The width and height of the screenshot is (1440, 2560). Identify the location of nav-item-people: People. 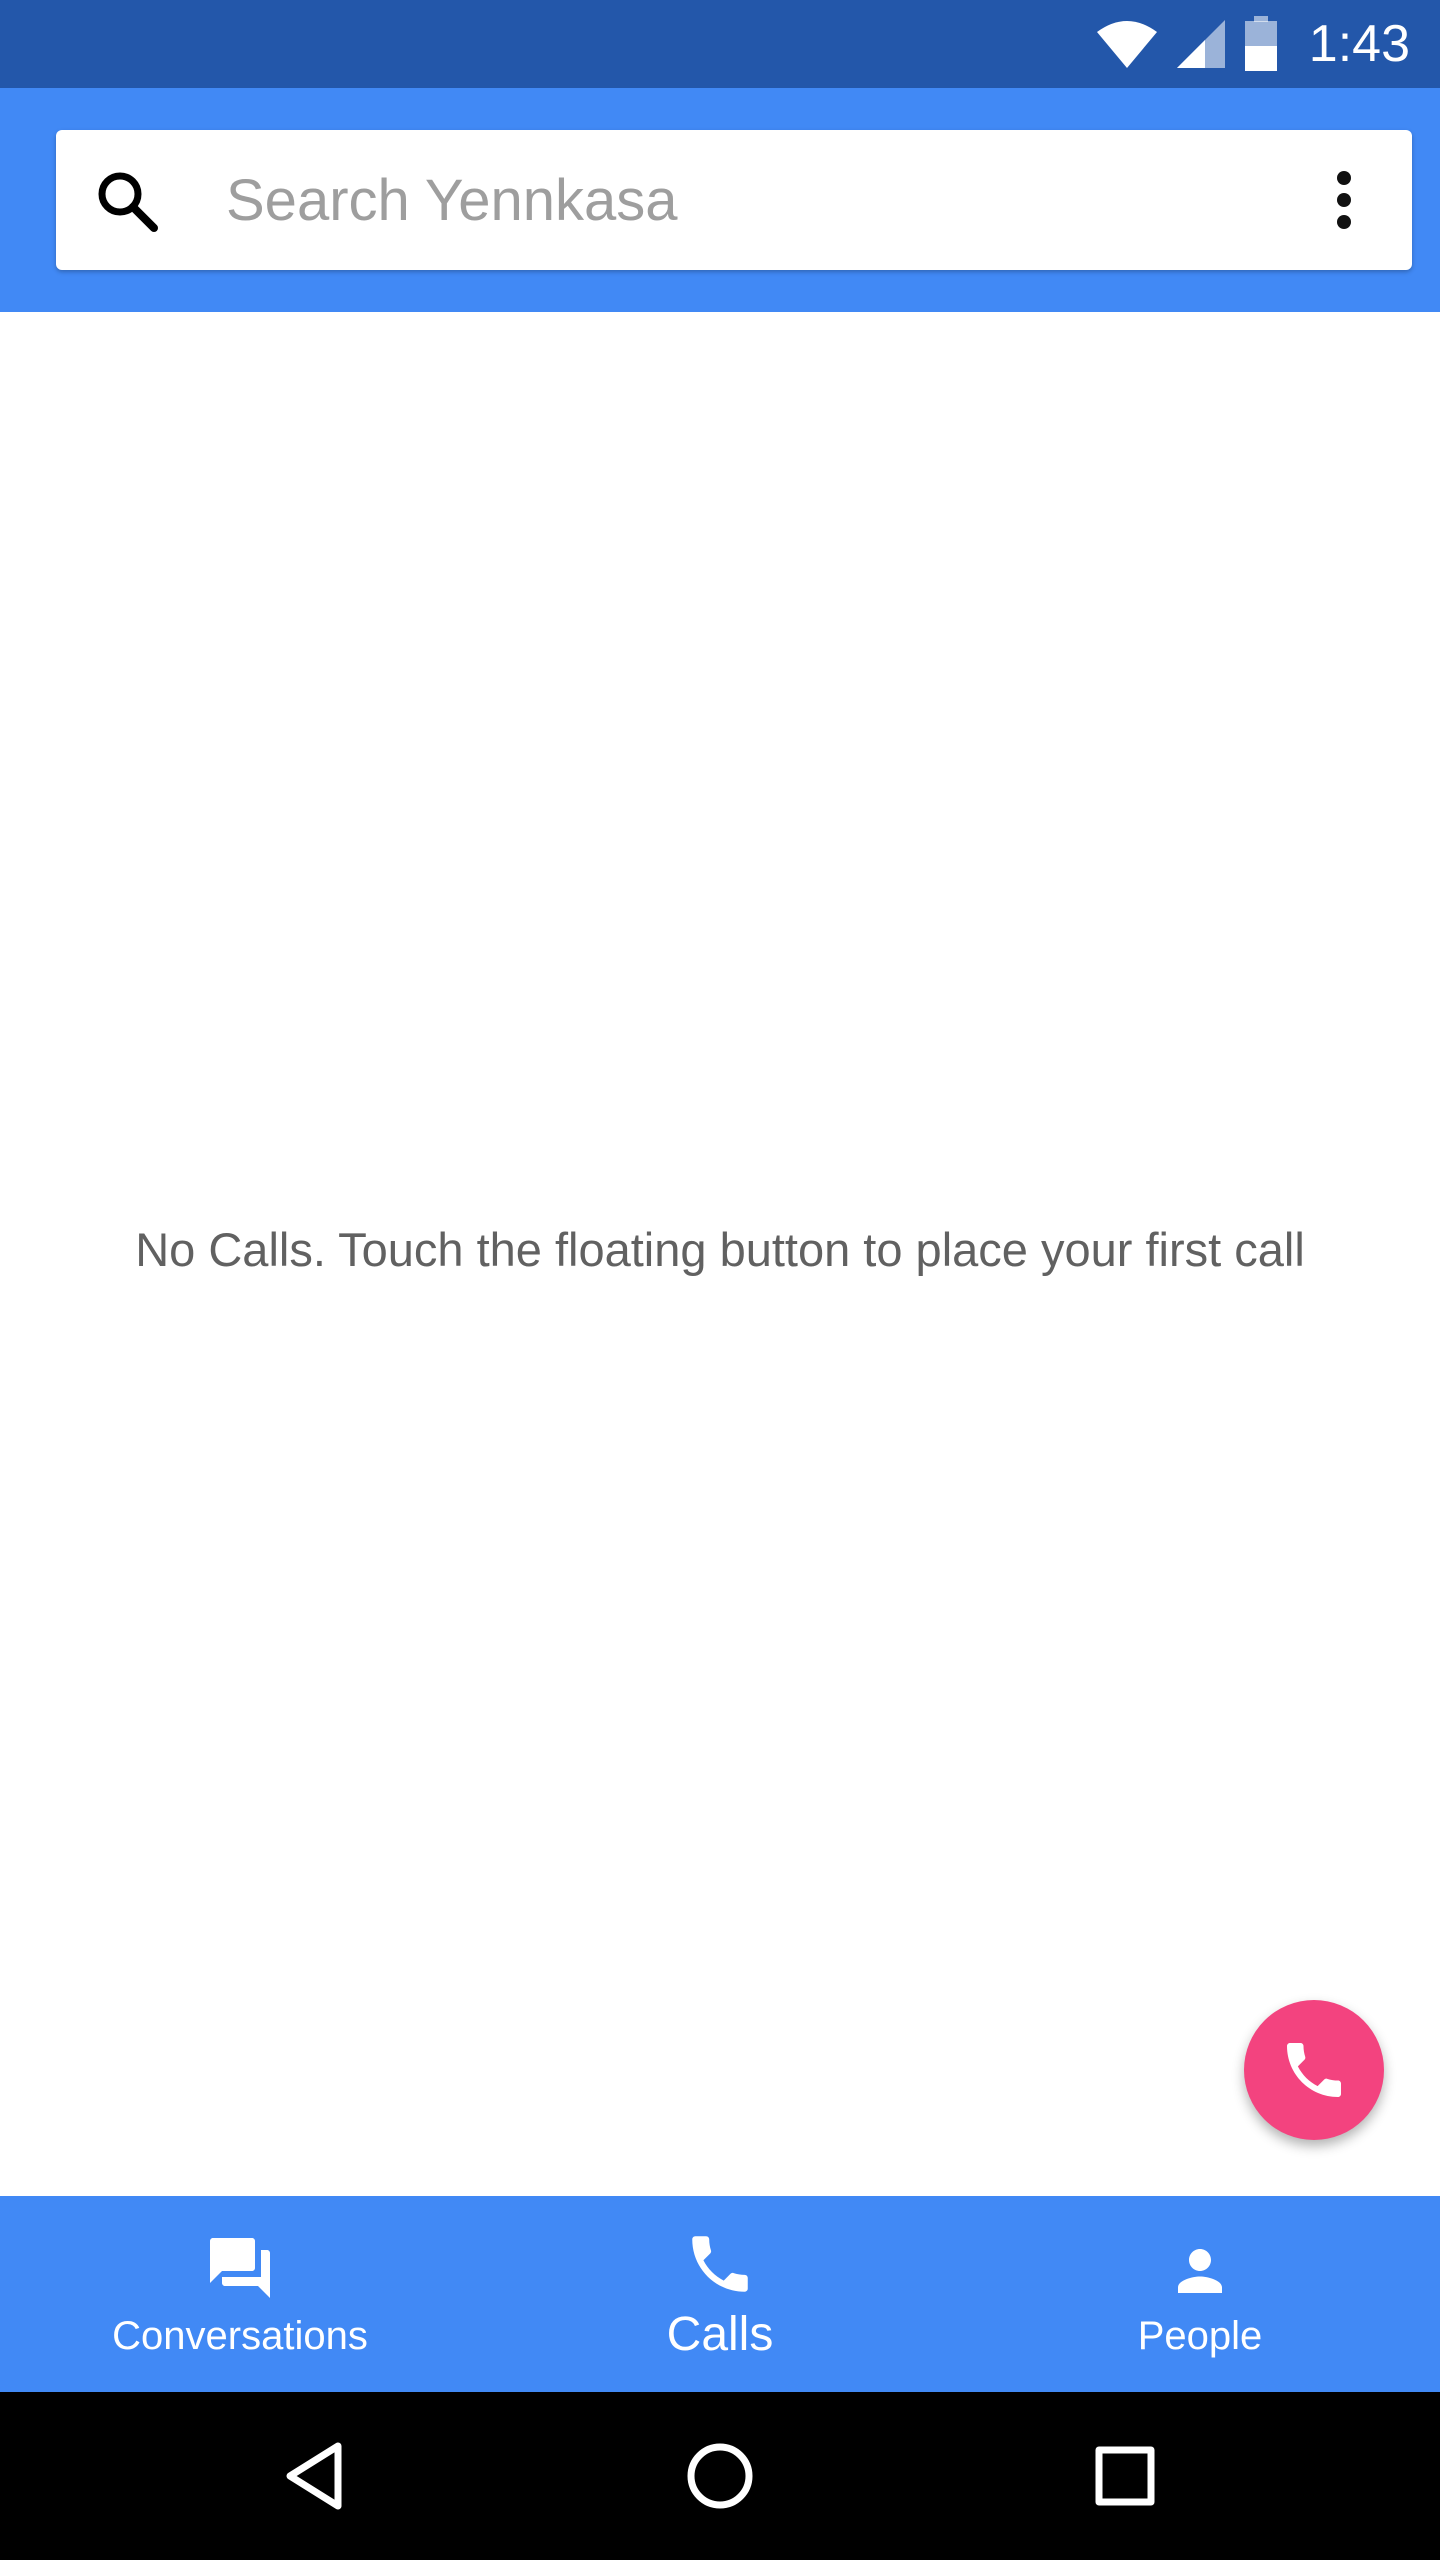
(1200, 2294).